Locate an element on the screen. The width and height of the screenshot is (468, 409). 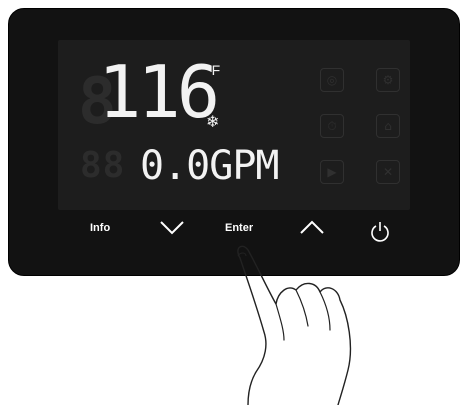
flow-readout: 0.0GPM is located at coordinates (210, 166).